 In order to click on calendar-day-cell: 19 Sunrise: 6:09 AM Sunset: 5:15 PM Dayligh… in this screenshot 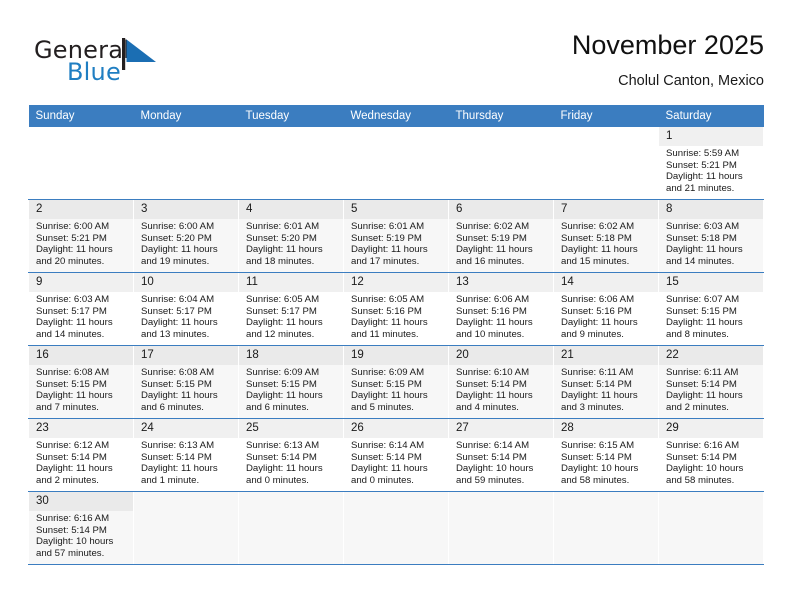, I will do `click(396, 382)`.